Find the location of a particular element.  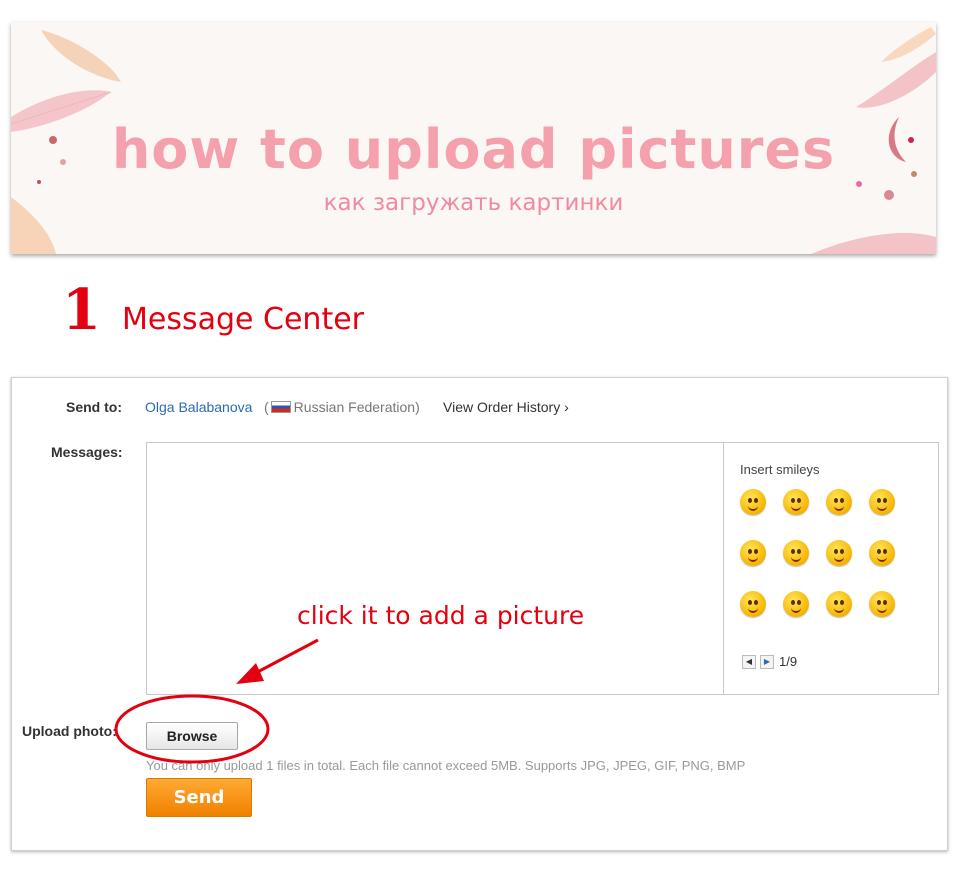

annotation-text: click it to add a picture is located at coordinates (441, 615).